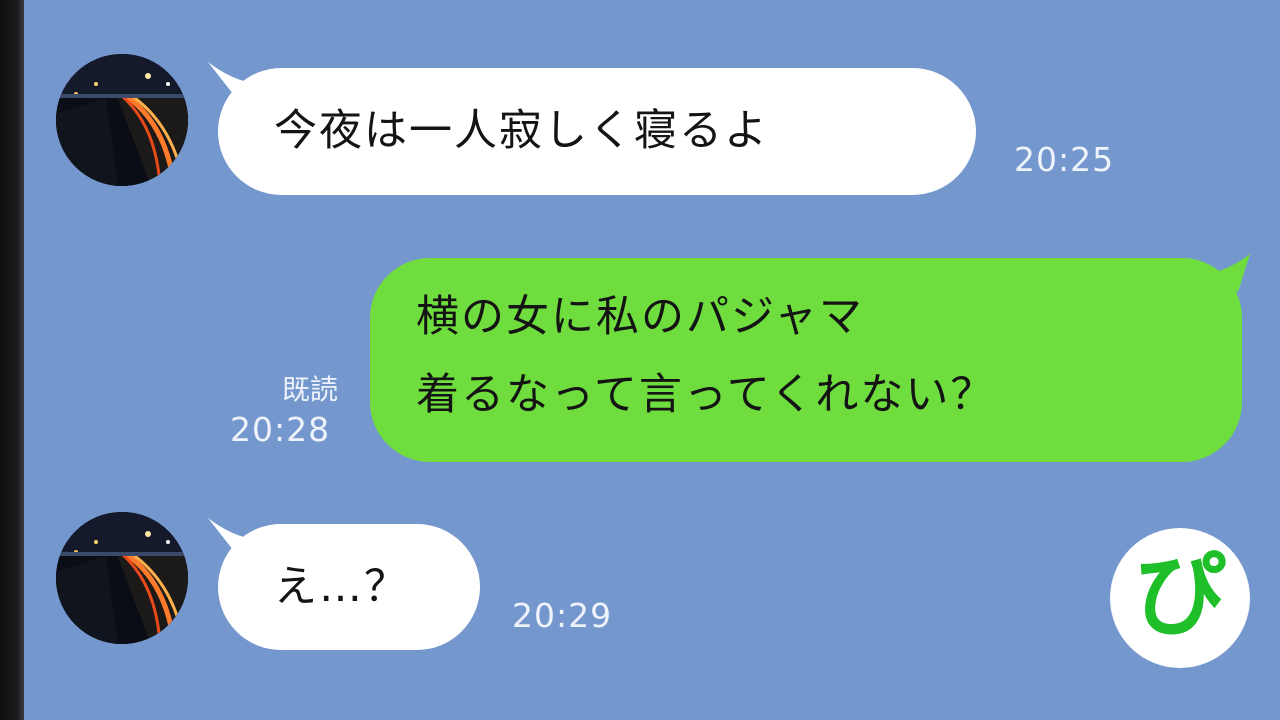 The width and height of the screenshot is (1280, 720). I want to click on message-text-line-2: 着るなって言ってくれない？, so click(706, 395).